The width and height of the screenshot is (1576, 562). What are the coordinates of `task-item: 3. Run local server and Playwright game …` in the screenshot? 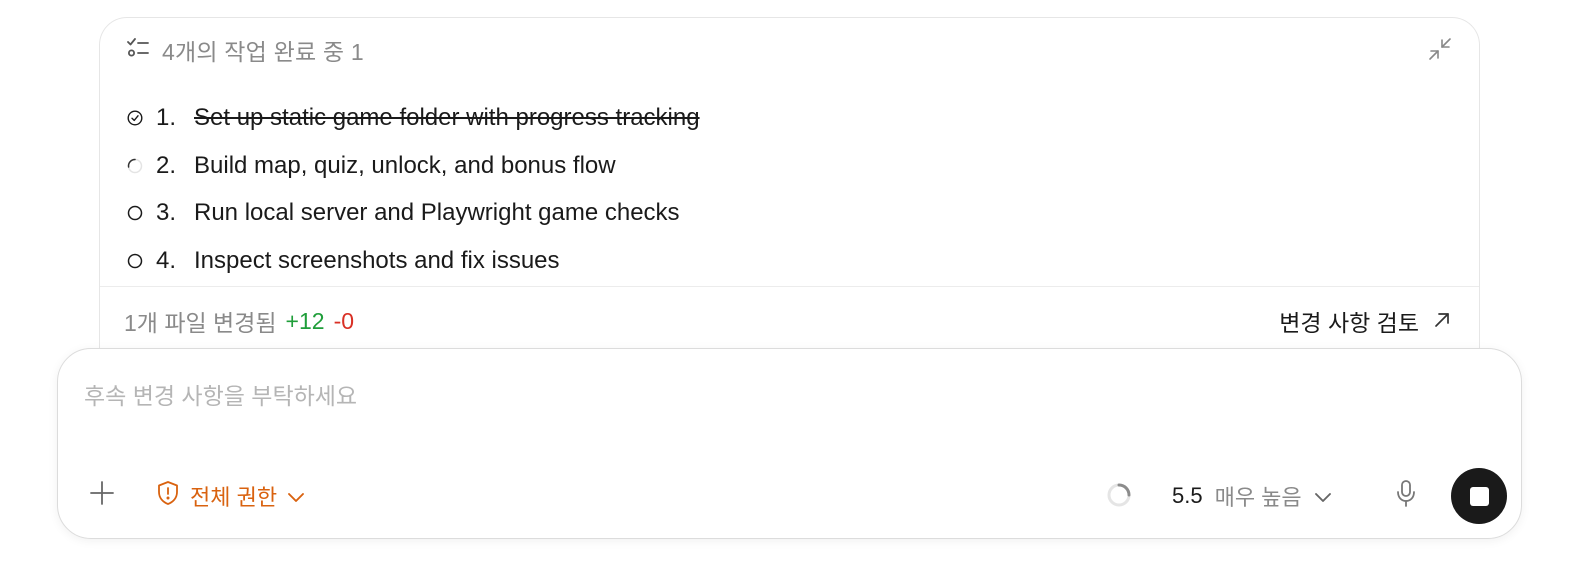 It's located at (413, 213).